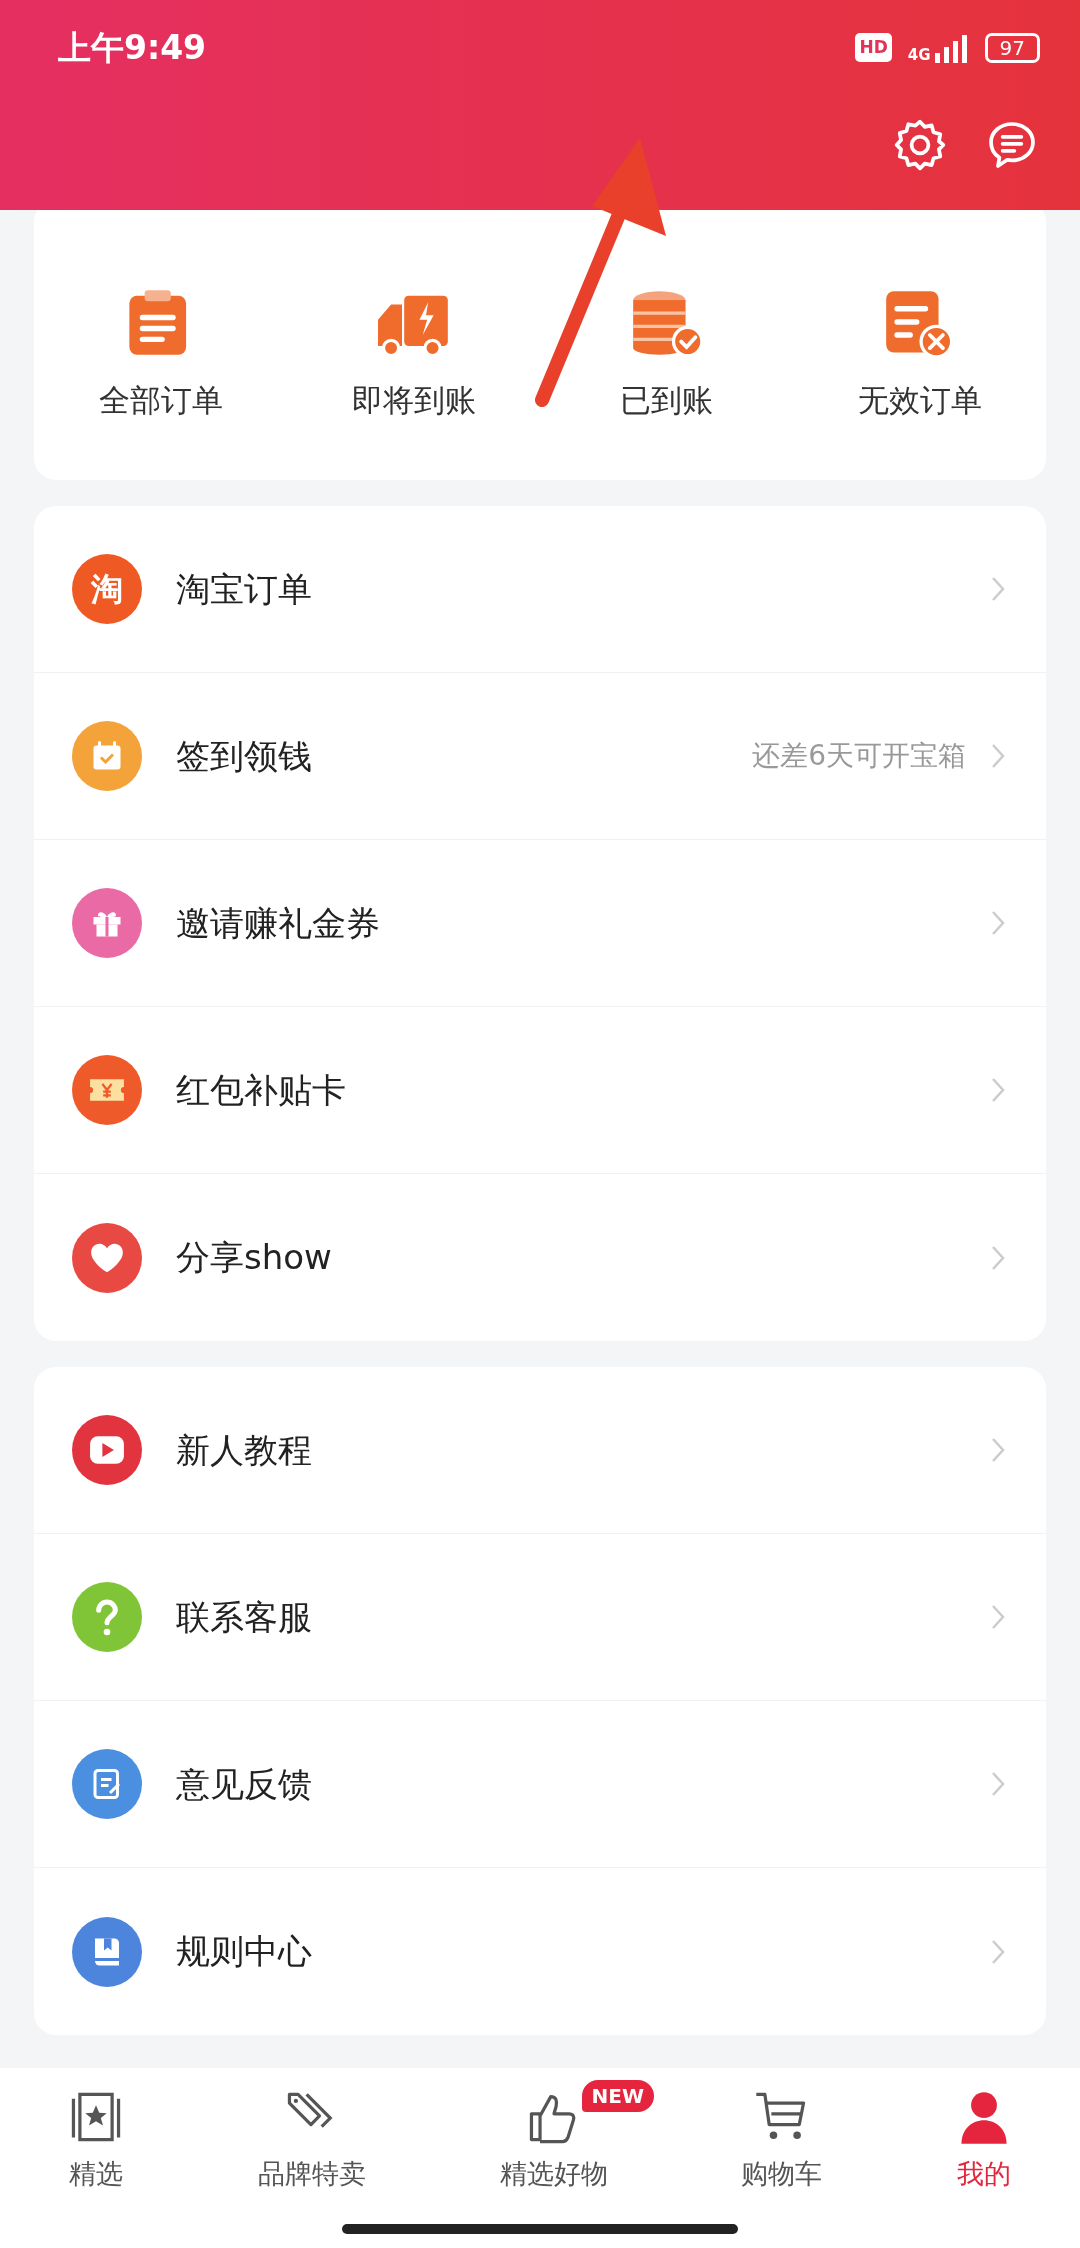 The image size is (1080, 2248). Describe the element at coordinates (540, 2229) in the screenshot. I see `home-indicator` at that location.